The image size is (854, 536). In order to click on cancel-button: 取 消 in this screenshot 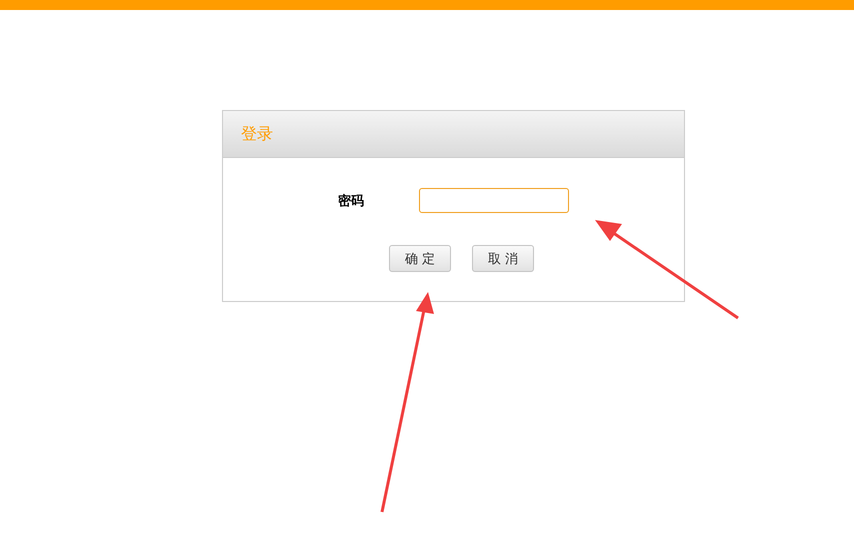, I will do `click(503, 258)`.